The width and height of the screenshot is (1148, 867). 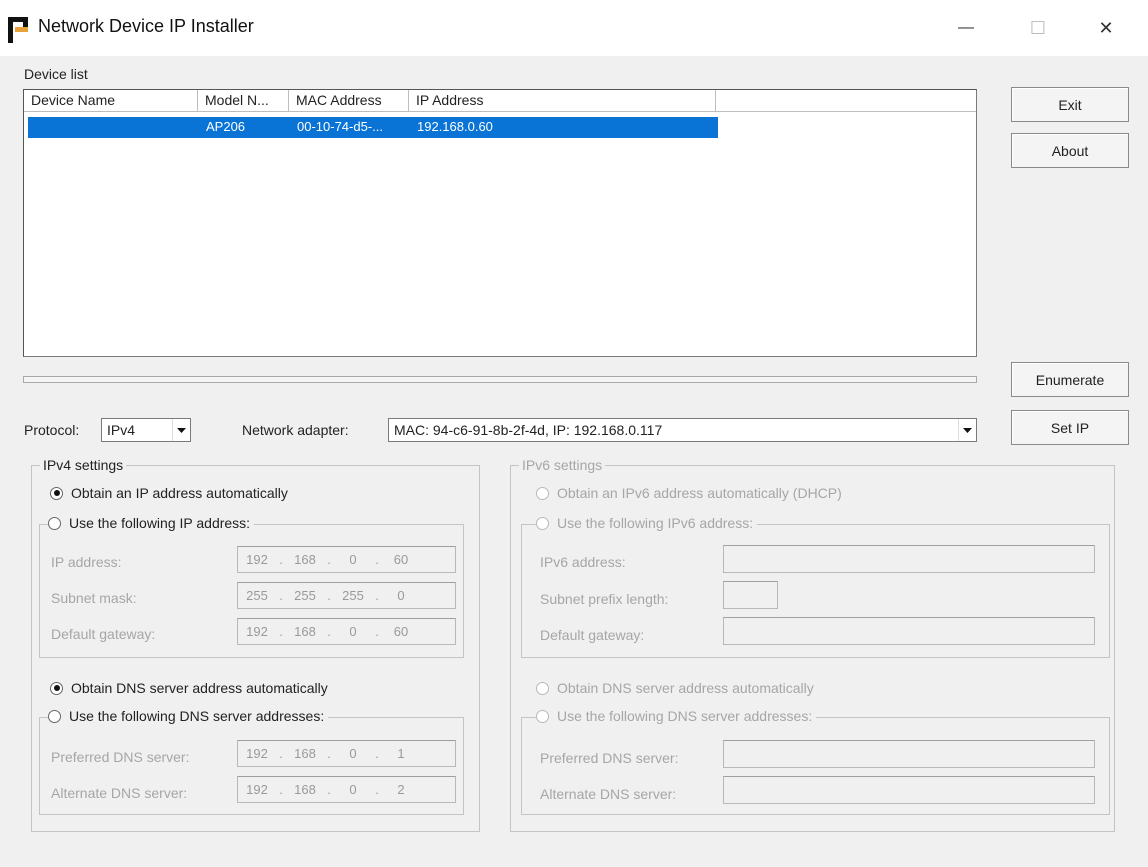 I want to click on adns-octet-2: 168, so click(x=305, y=789).